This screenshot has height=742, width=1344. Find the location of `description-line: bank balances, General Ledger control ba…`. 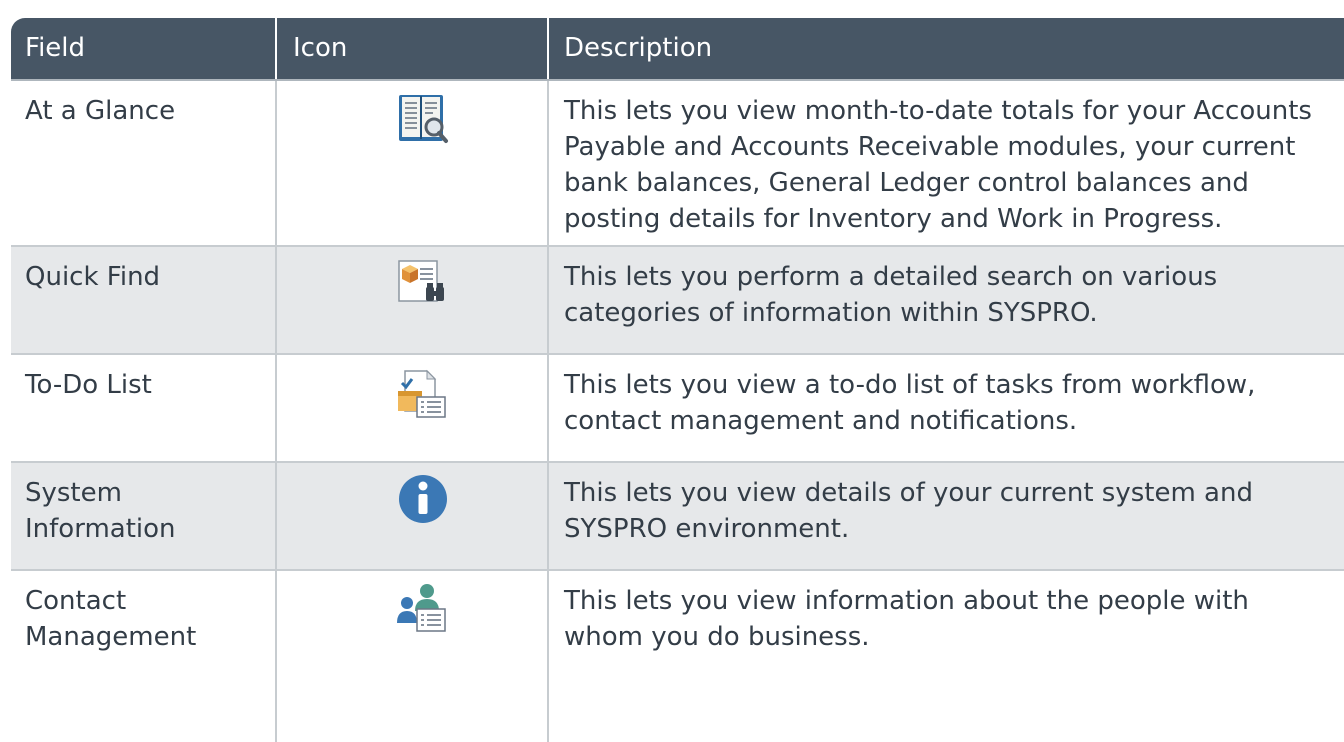

description-line: bank balances, General Ledger control ba… is located at coordinates (906, 183).